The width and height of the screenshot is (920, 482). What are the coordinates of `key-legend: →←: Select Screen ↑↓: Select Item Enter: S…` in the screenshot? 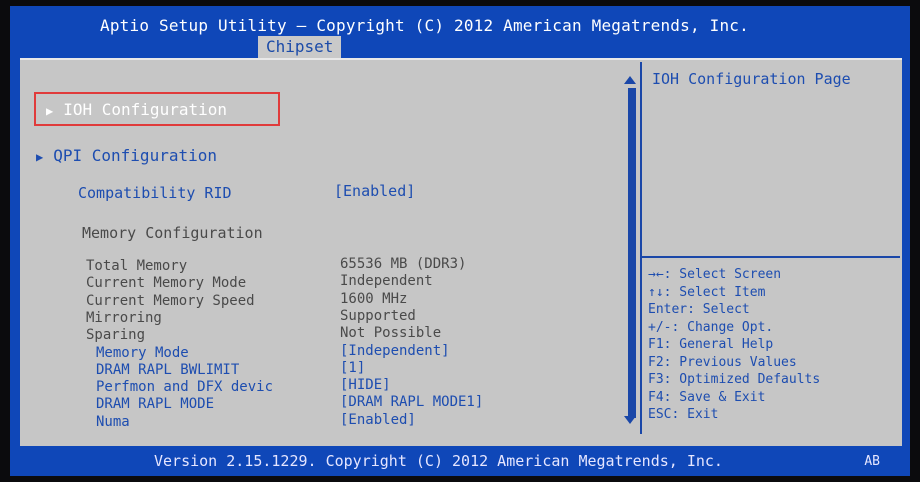 It's located at (734, 345).